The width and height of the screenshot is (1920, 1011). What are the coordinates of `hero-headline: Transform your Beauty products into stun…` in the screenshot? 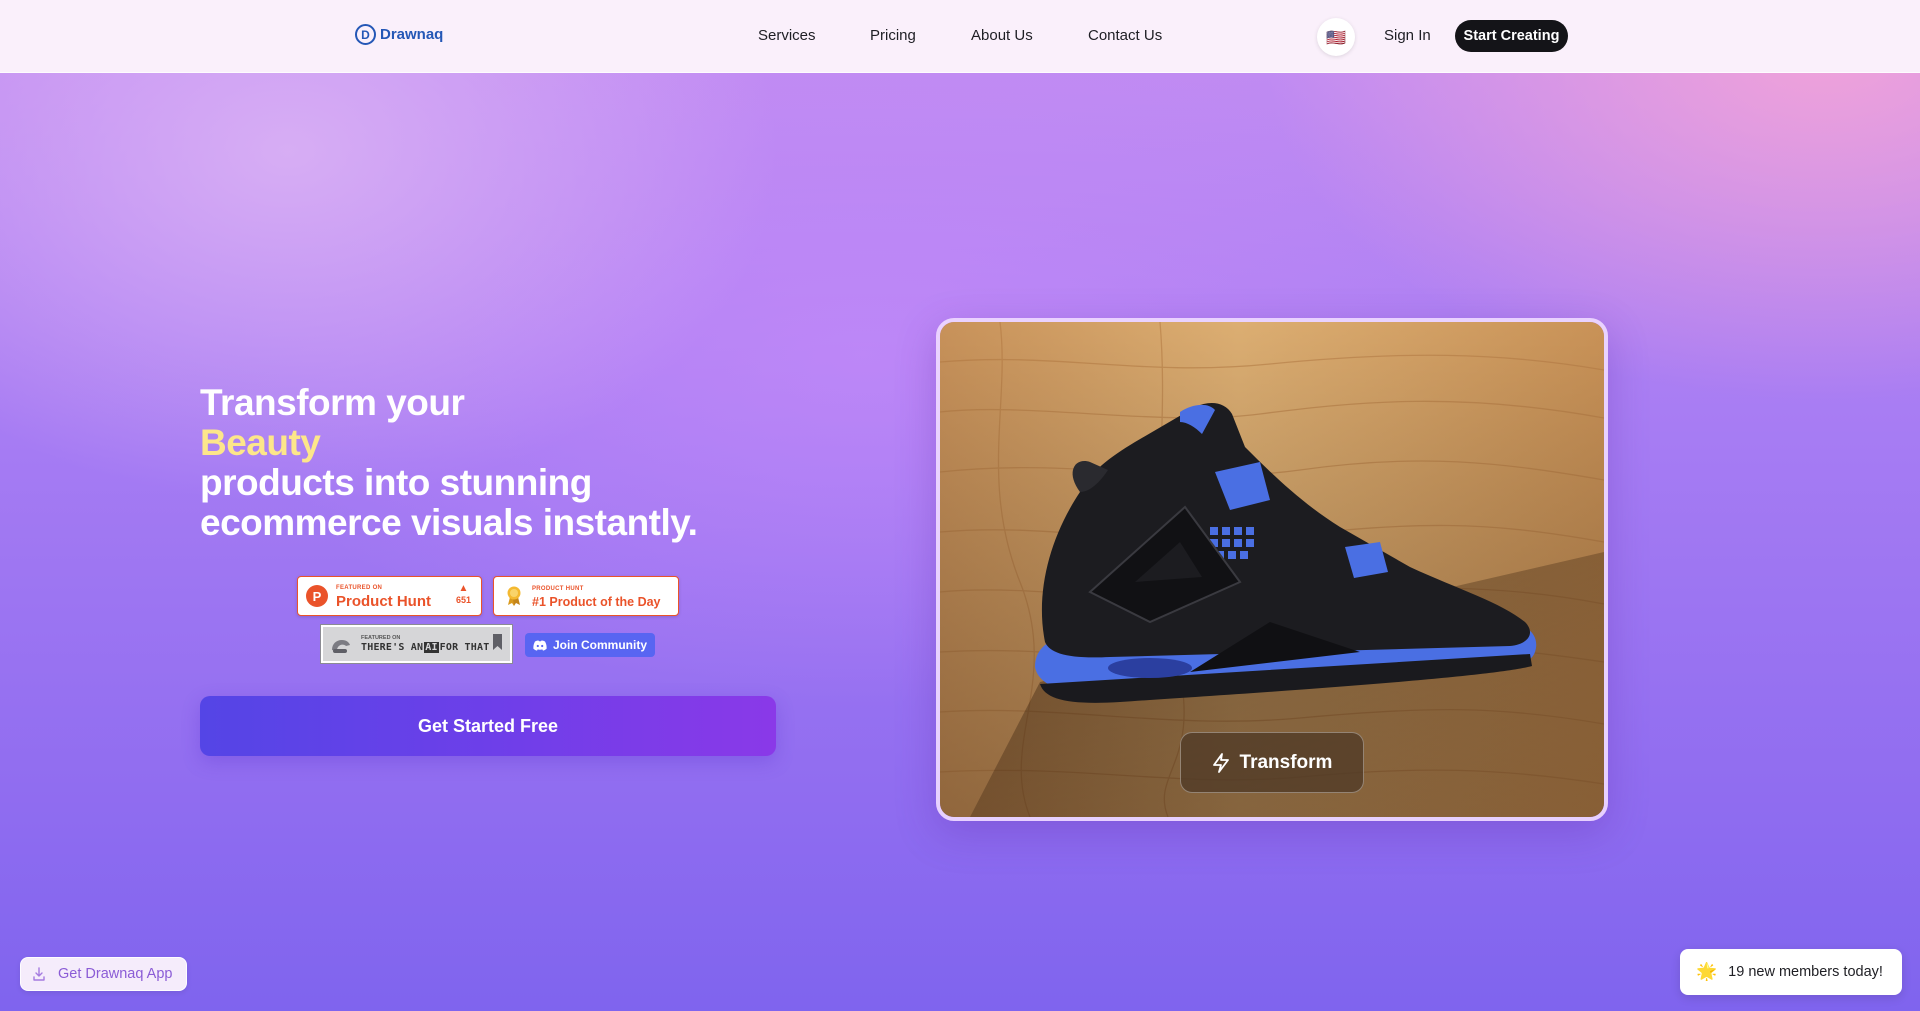 It's located at (480, 463).